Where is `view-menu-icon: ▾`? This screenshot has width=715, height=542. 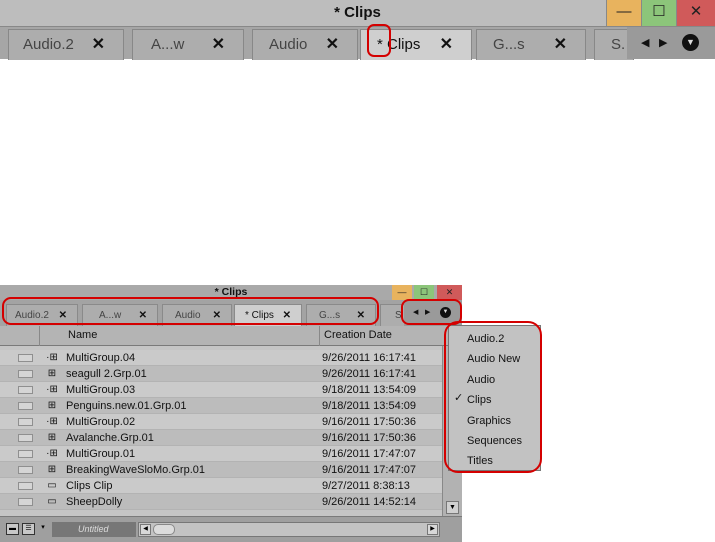 view-menu-icon: ▾ is located at coordinates (43, 529).